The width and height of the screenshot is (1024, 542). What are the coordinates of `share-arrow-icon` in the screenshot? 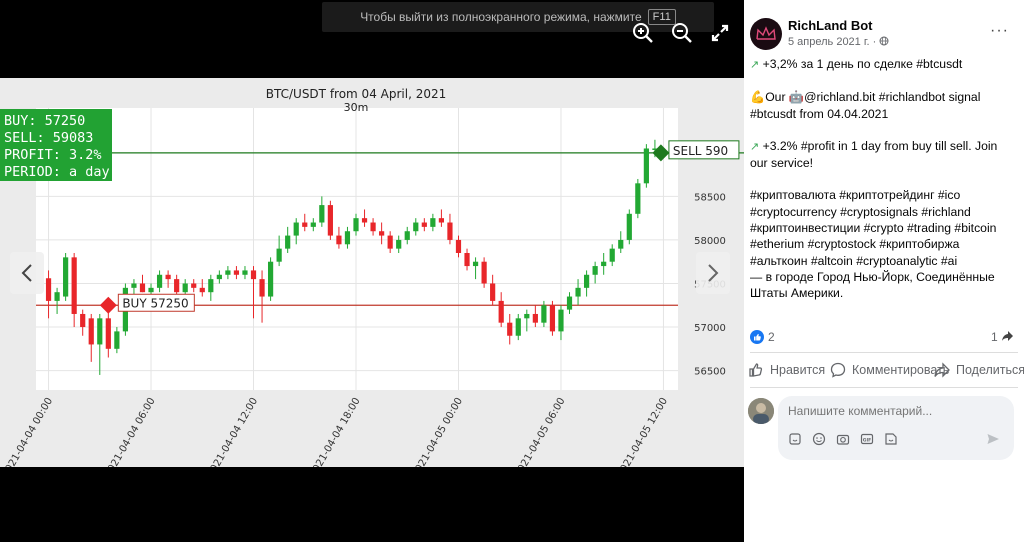 It's located at (942, 370).